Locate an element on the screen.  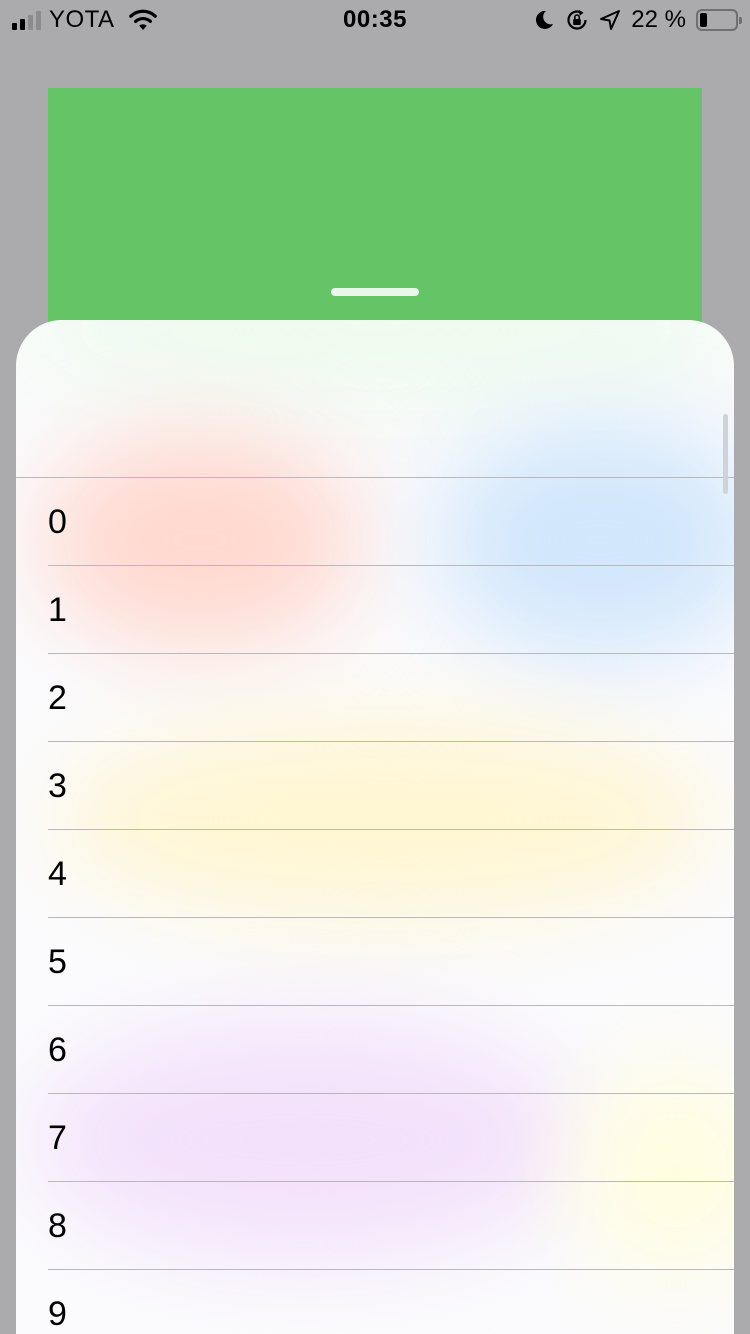
list-item-label: 9 is located at coordinates (57, 1313).